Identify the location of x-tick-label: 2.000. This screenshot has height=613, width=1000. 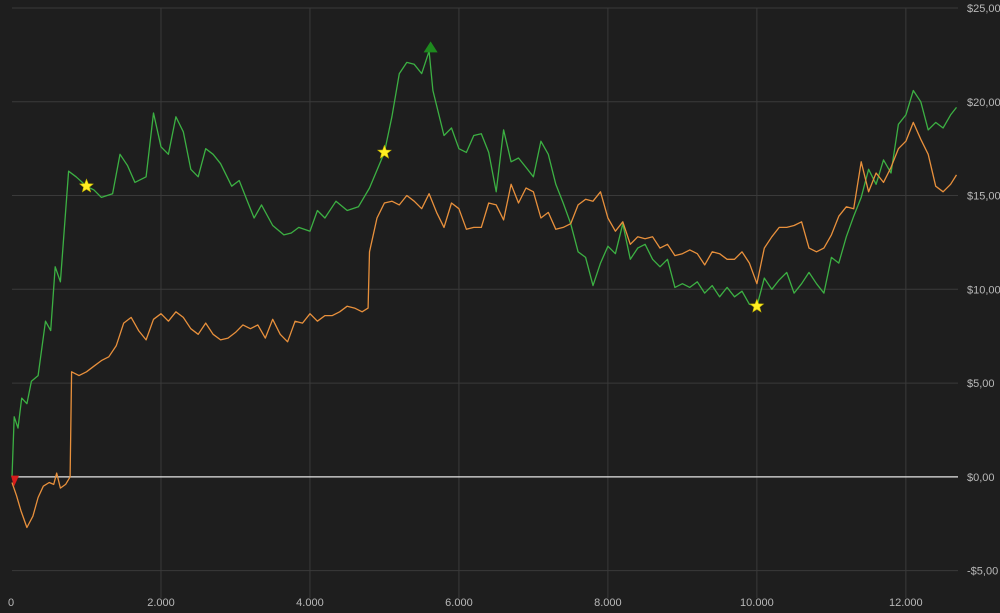
(161, 603).